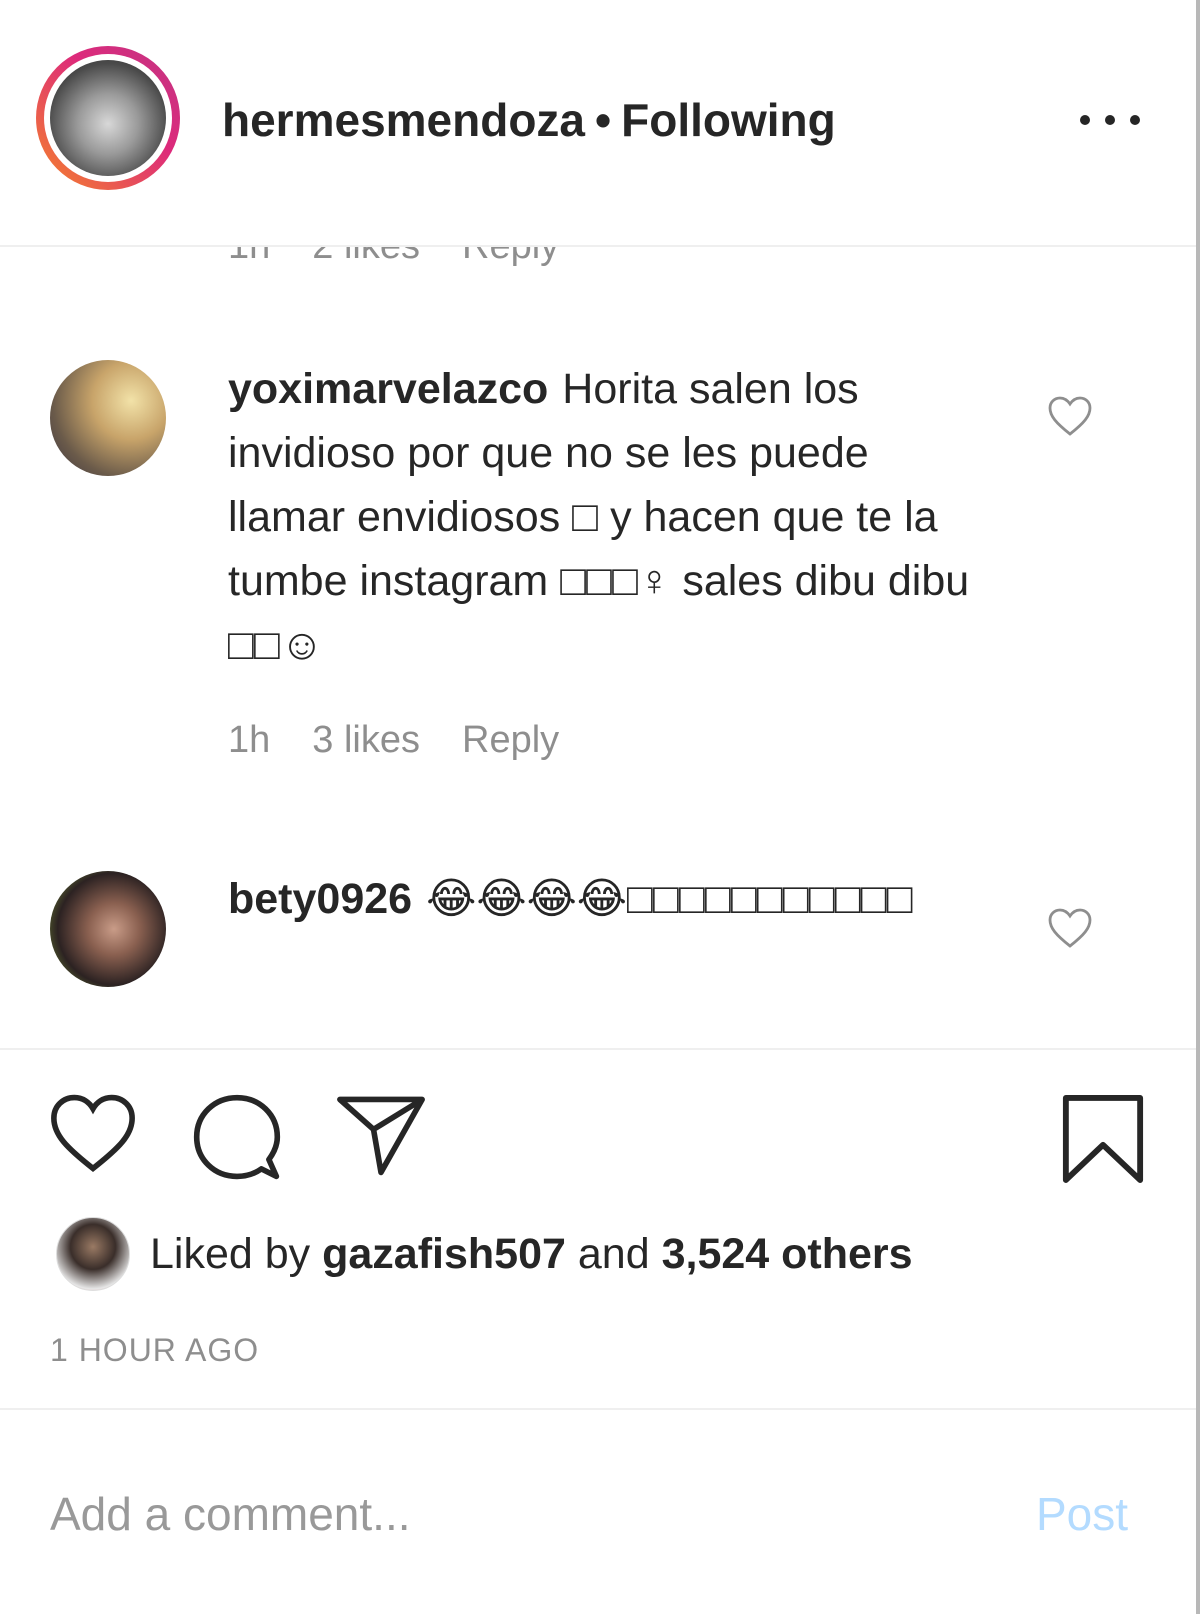 This screenshot has height=1614, width=1200. I want to click on actions-divider, so click(598, 1049).